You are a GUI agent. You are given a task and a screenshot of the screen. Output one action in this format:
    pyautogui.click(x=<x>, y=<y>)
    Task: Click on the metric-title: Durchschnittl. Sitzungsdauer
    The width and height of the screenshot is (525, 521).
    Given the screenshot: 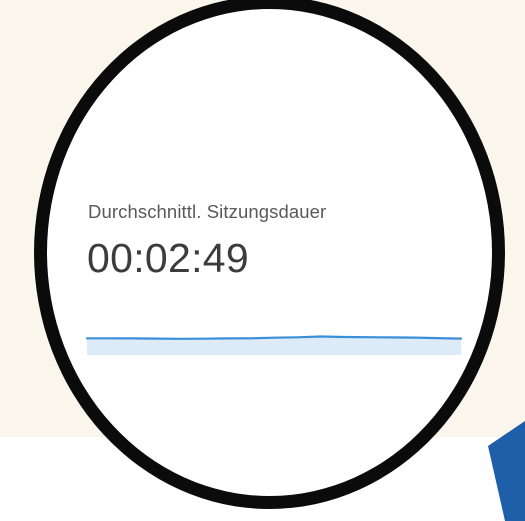 What is the action you would take?
    pyautogui.click(x=207, y=211)
    